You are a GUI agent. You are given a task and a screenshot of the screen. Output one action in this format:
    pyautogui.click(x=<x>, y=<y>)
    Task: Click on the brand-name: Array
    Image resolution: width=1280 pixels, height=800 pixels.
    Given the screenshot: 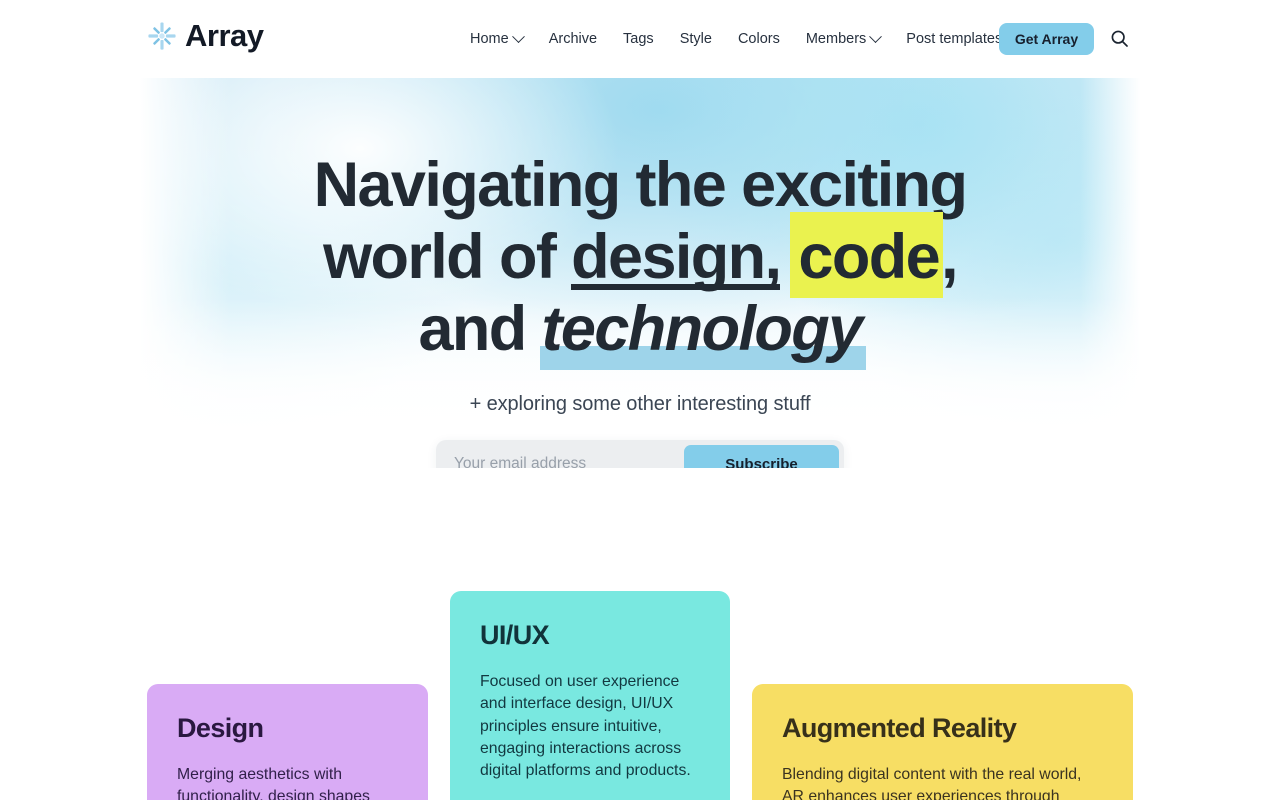 What is the action you would take?
    pyautogui.click(x=224, y=35)
    